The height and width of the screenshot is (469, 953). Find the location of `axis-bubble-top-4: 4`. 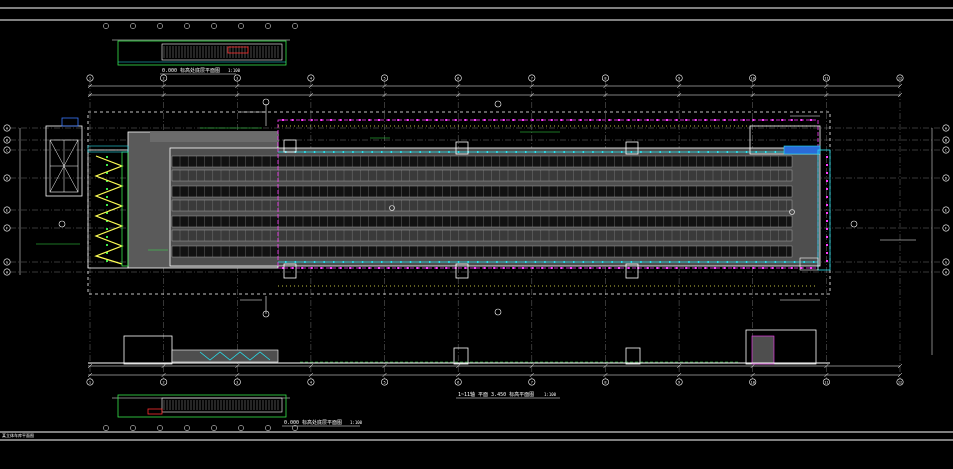

axis-bubble-top-4: 4 is located at coordinates (311, 78).